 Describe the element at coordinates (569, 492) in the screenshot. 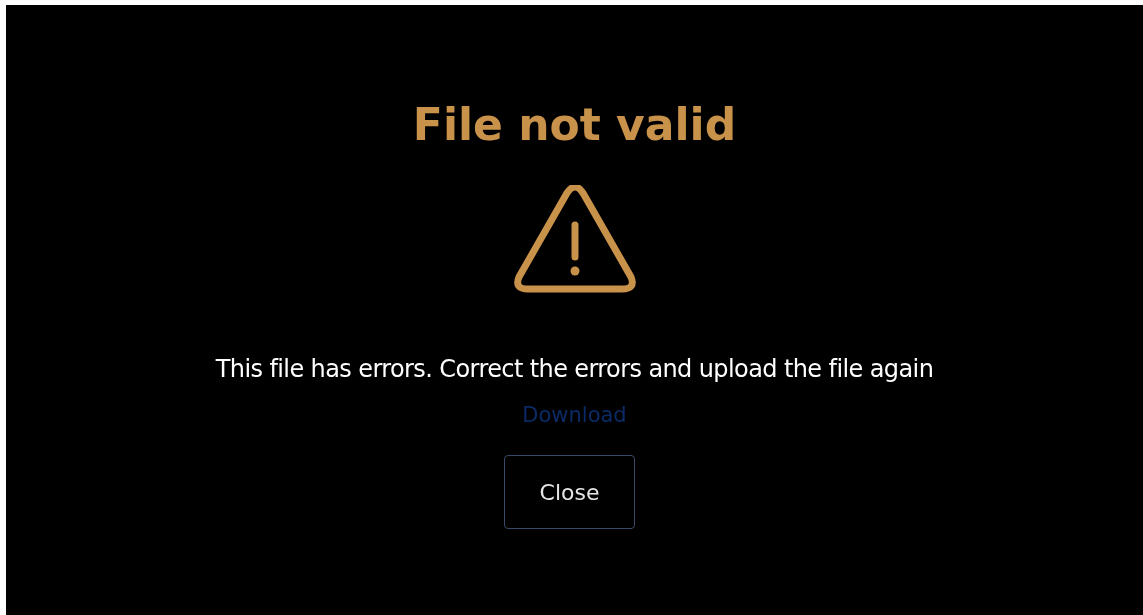

I see `close-button: Close` at that location.